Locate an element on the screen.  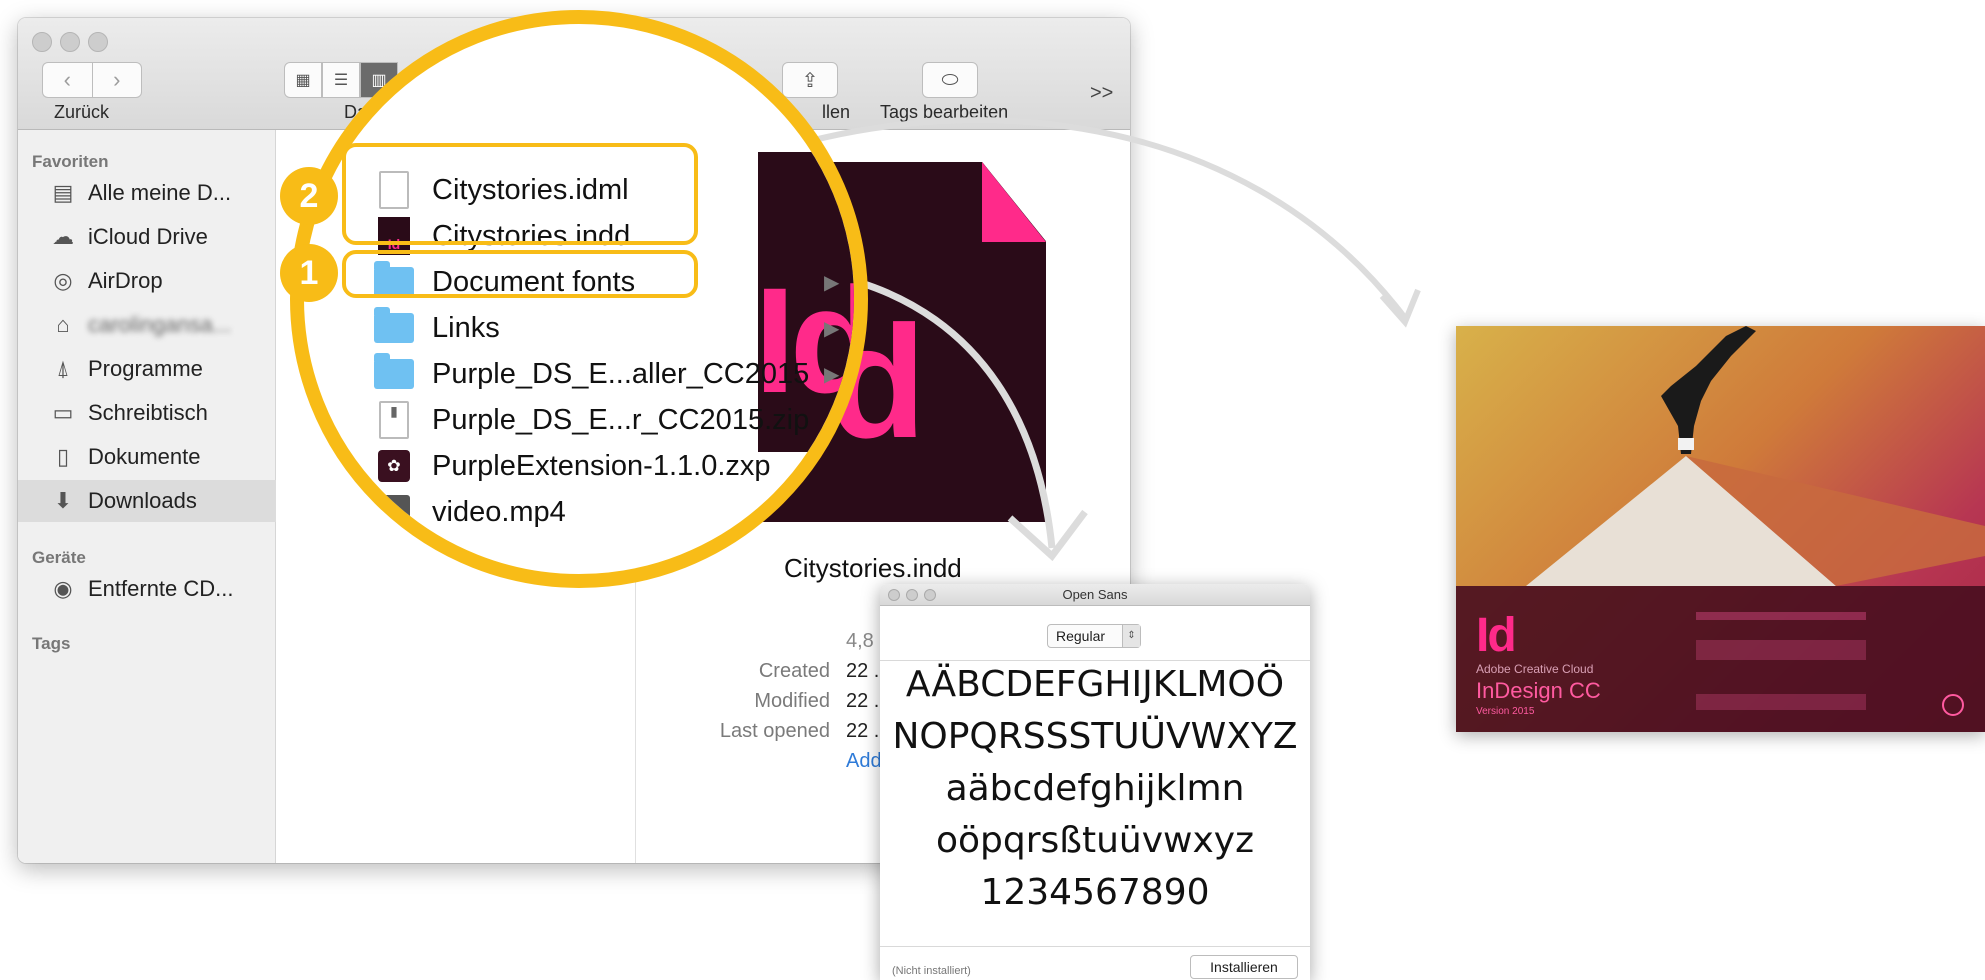
extension-icon: ✿ is located at coordinates (394, 466).